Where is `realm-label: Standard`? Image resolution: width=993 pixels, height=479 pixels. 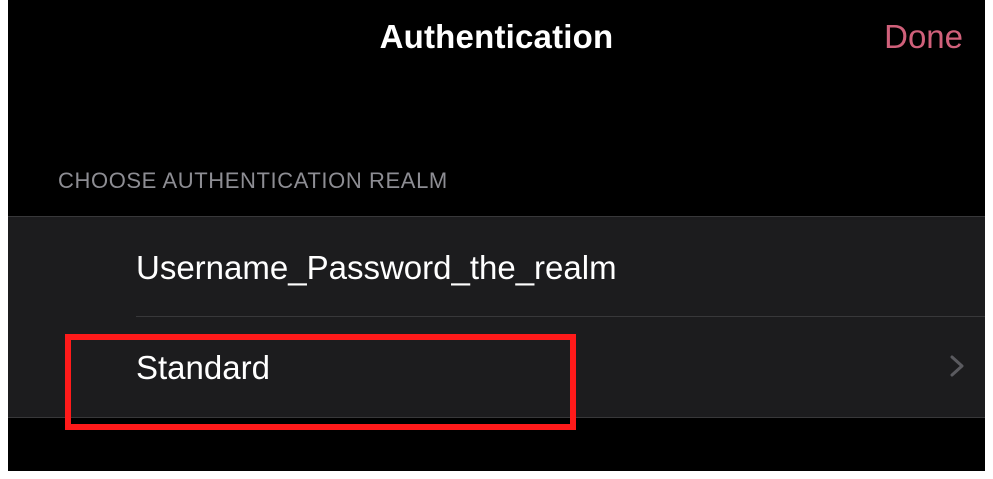
realm-label: Standard is located at coordinates (203, 367).